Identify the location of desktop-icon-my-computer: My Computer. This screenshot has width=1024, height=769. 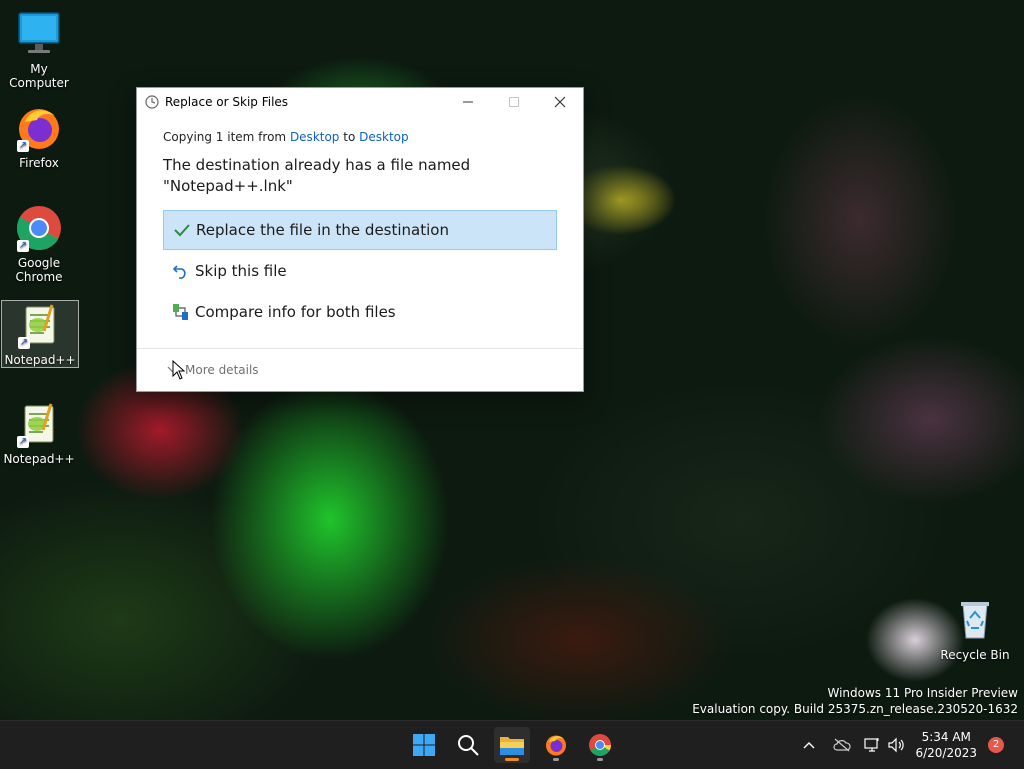
(39, 50).